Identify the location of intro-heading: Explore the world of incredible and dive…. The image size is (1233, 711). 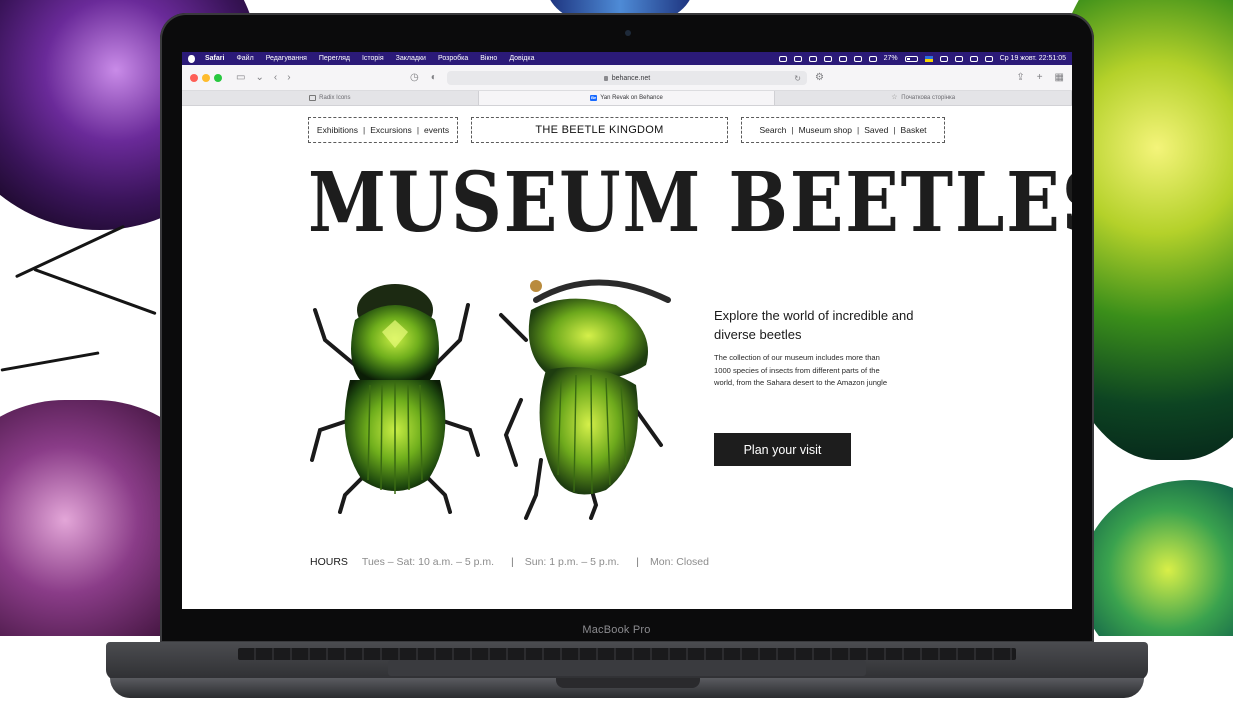
(814, 325).